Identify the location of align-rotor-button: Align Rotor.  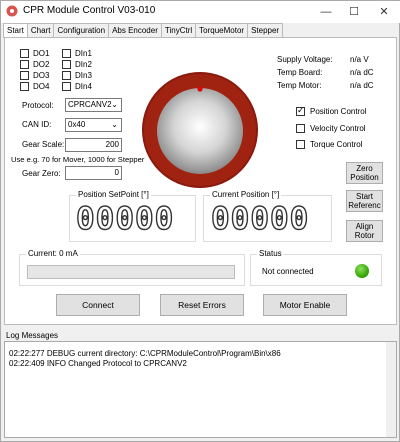
(364, 231).